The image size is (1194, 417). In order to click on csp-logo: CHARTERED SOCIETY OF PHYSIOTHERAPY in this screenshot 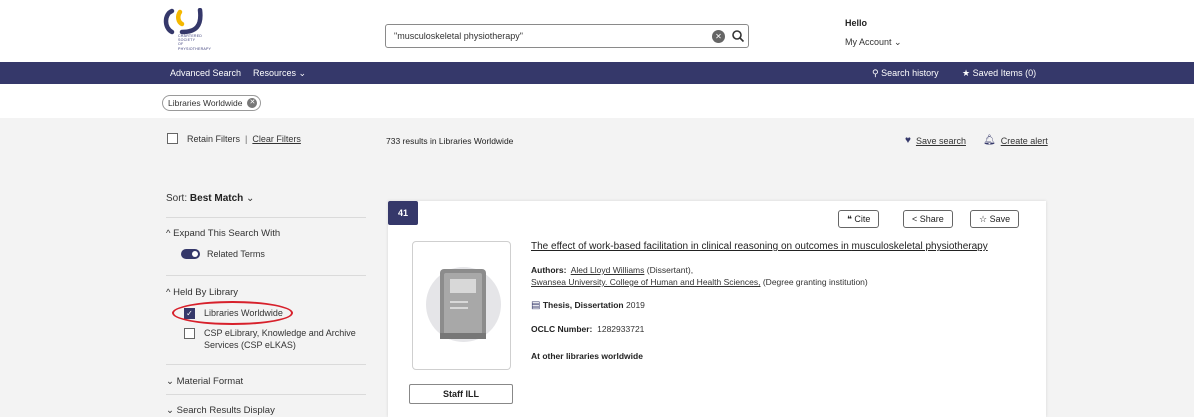, I will do `click(207, 32)`.